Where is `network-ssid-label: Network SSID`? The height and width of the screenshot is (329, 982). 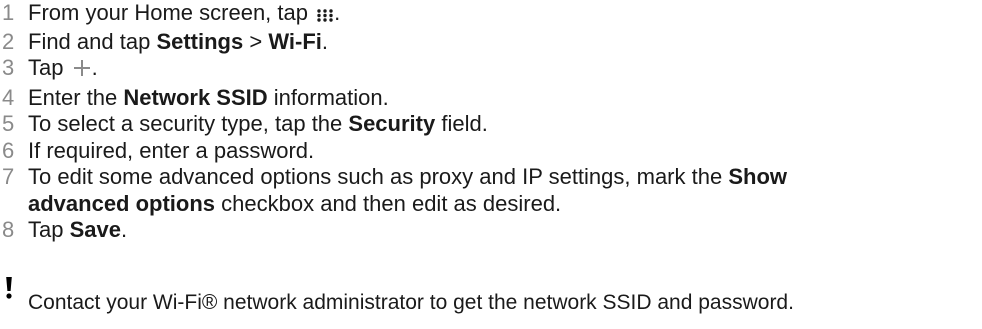
network-ssid-label: Network SSID is located at coordinates (195, 97).